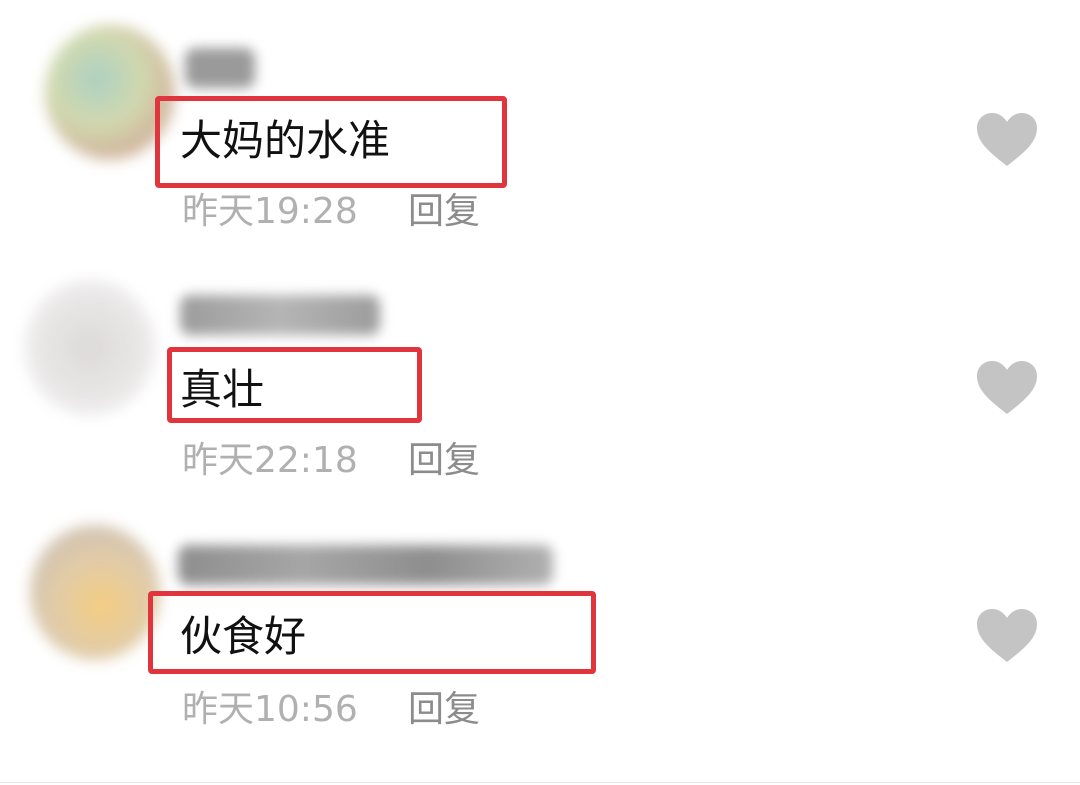 This screenshot has width=1080, height=785. I want to click on divider, so click(540, 782).